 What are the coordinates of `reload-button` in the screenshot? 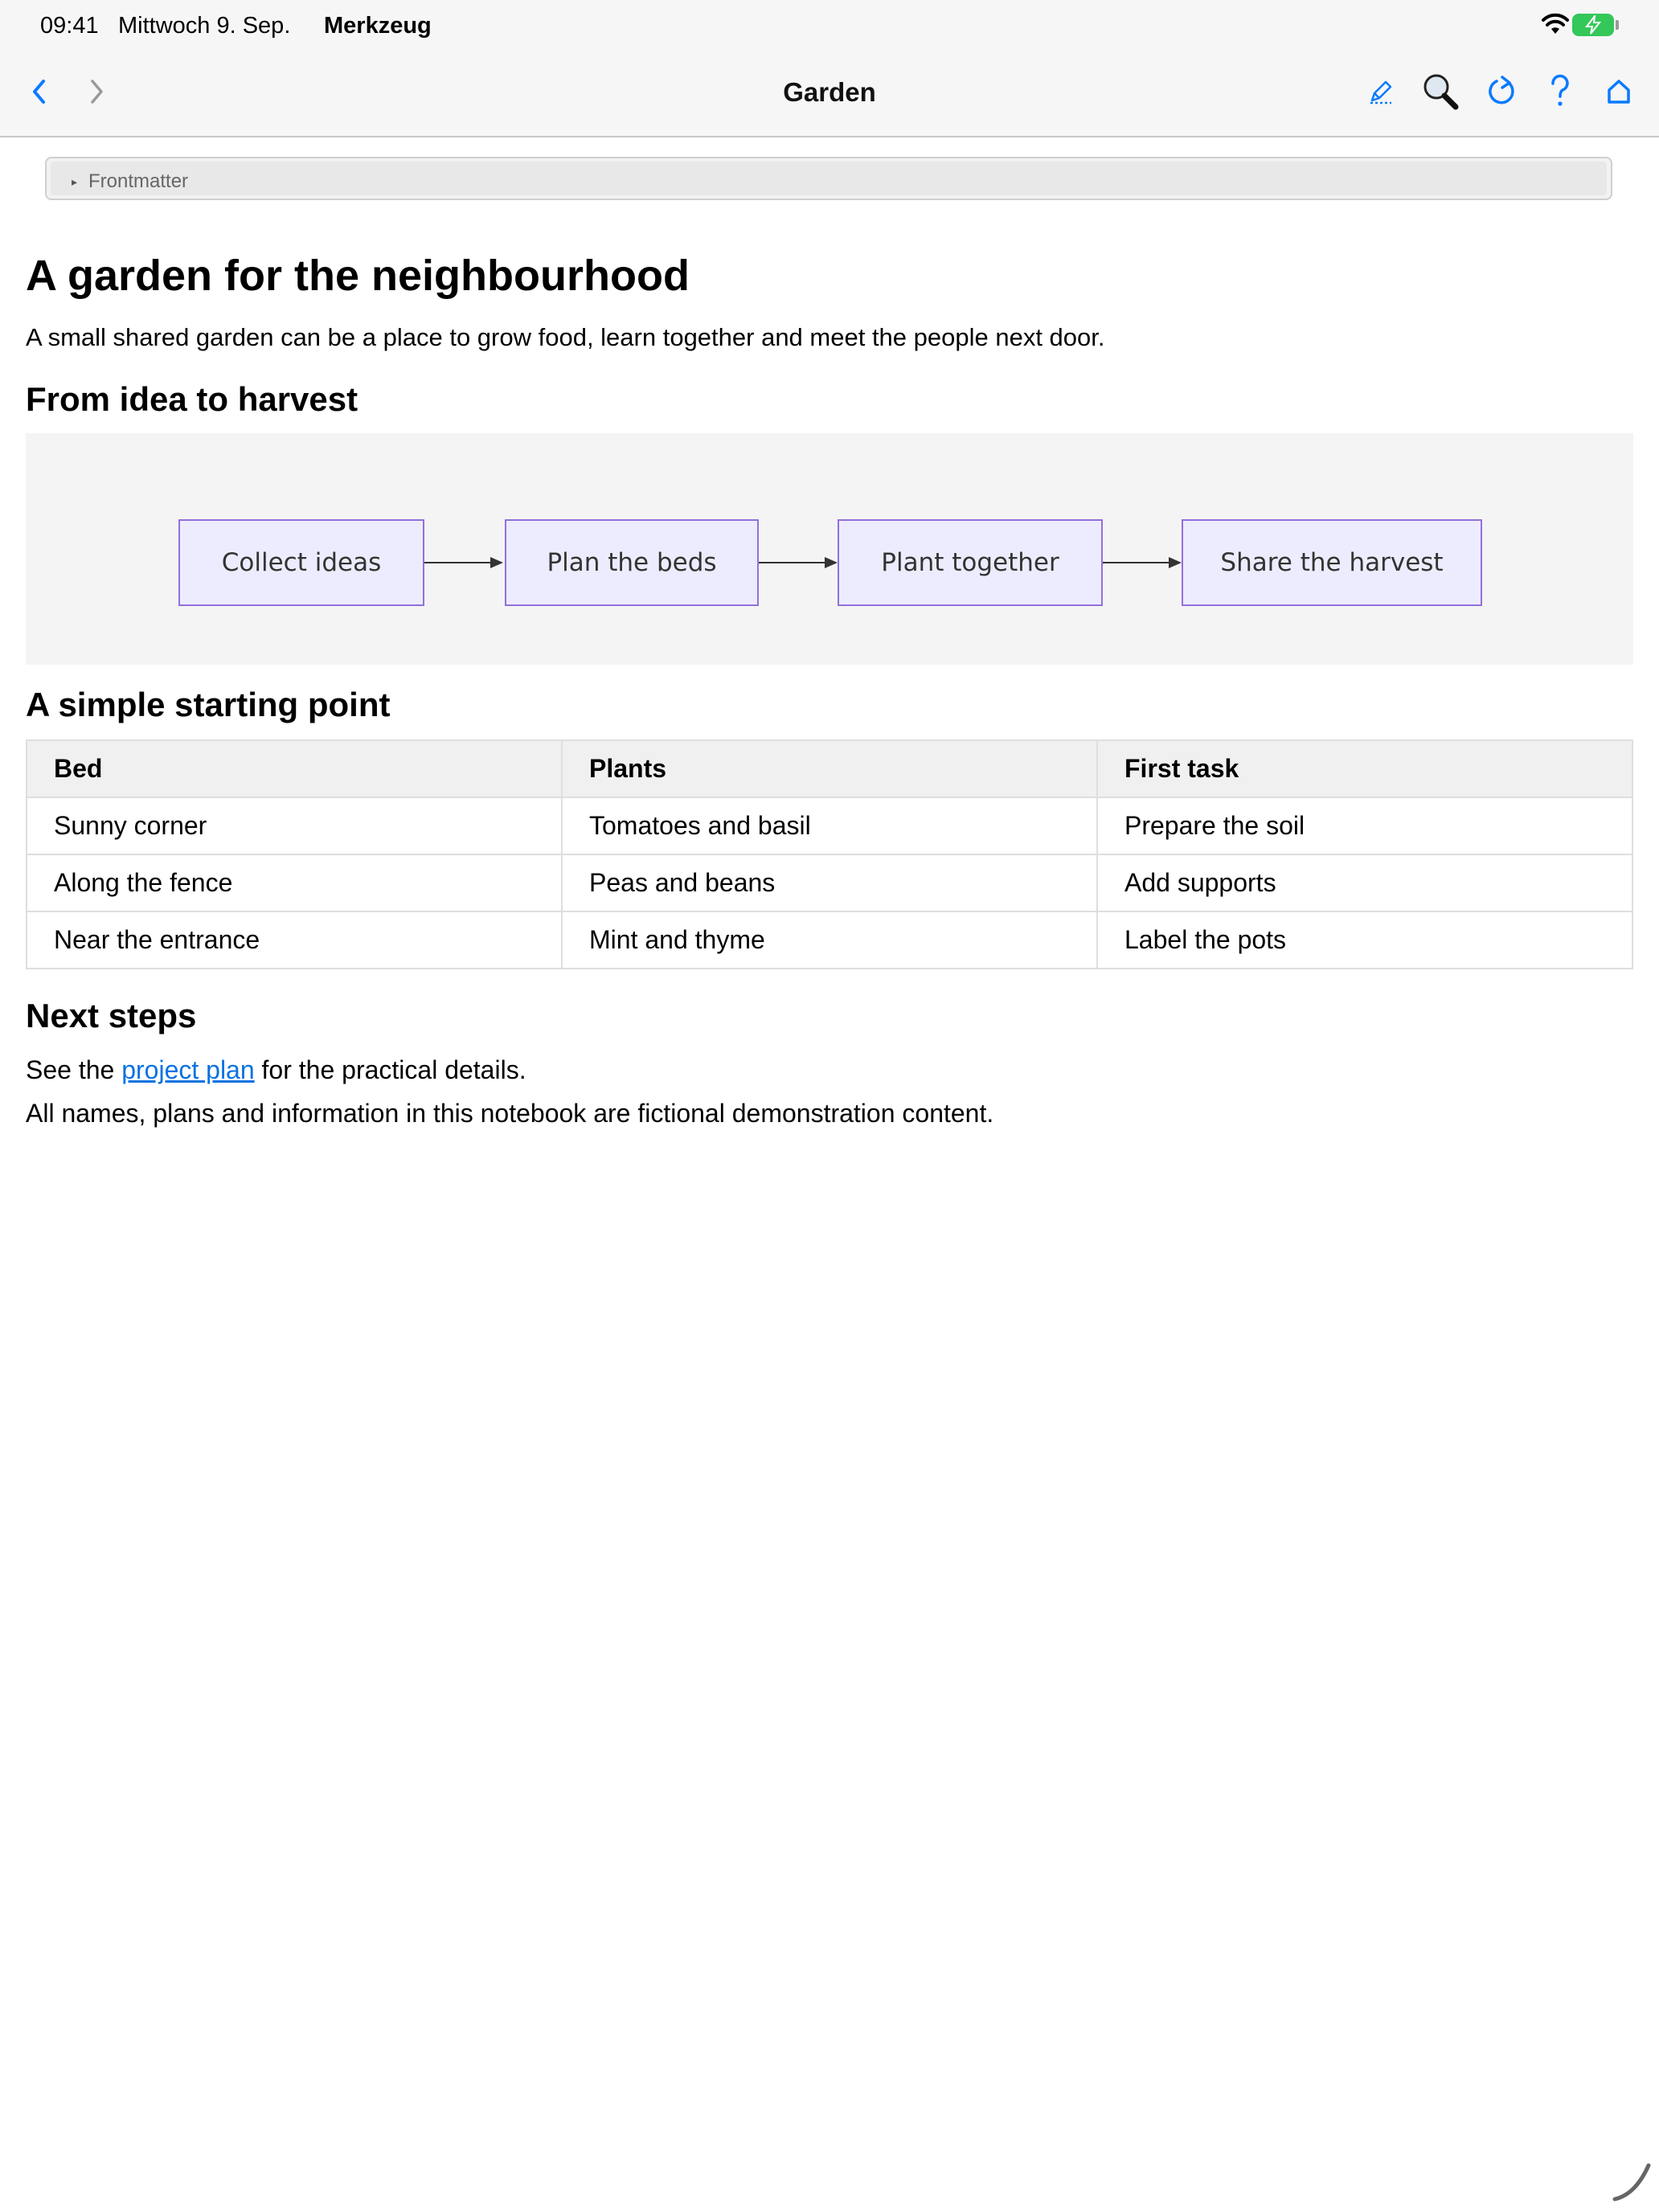 It's located at (1502, 92).